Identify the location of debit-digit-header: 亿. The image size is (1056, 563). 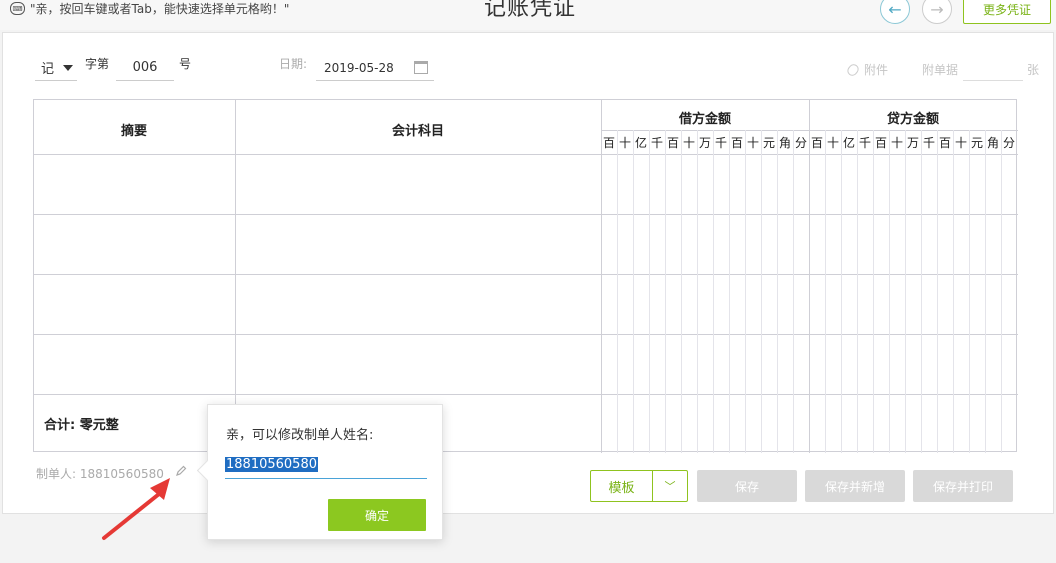
(640, 143).